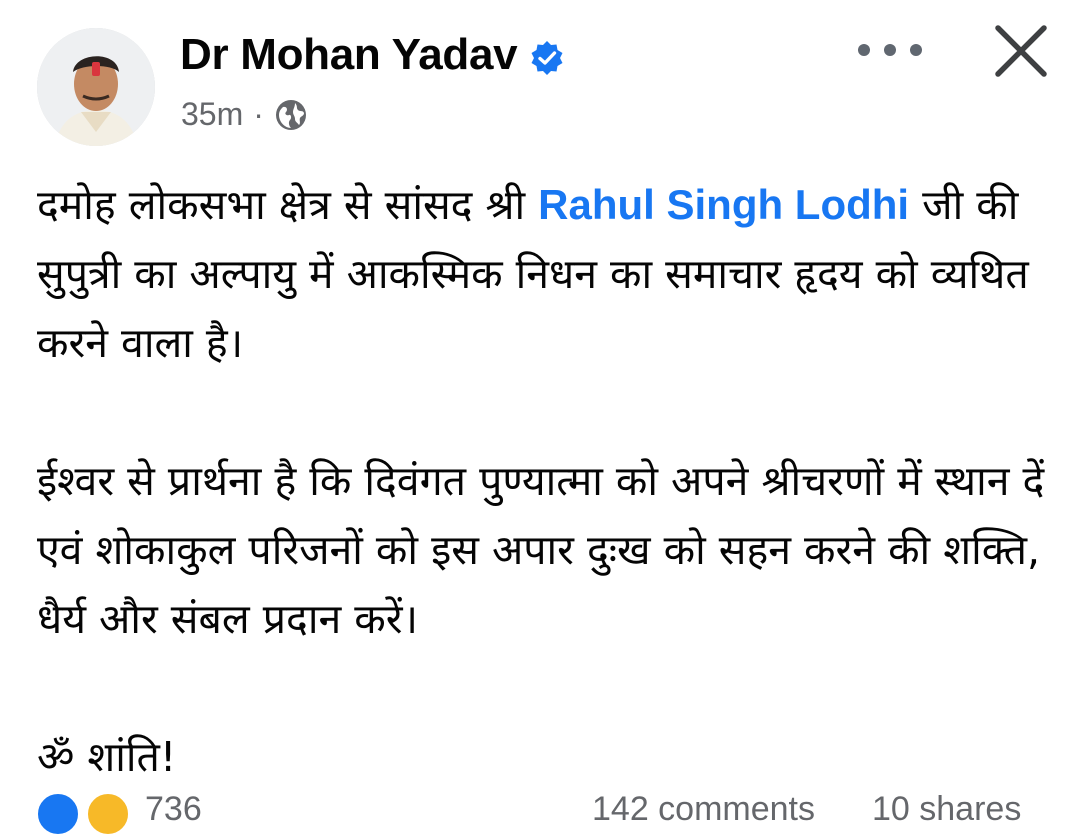 Image resolution: width=1080 pixels, height=836 pixels. Describe the element at coordinates (349, 55) in the screenshot. I see `author-name-text: Dr Mohan Yadav` at that location.